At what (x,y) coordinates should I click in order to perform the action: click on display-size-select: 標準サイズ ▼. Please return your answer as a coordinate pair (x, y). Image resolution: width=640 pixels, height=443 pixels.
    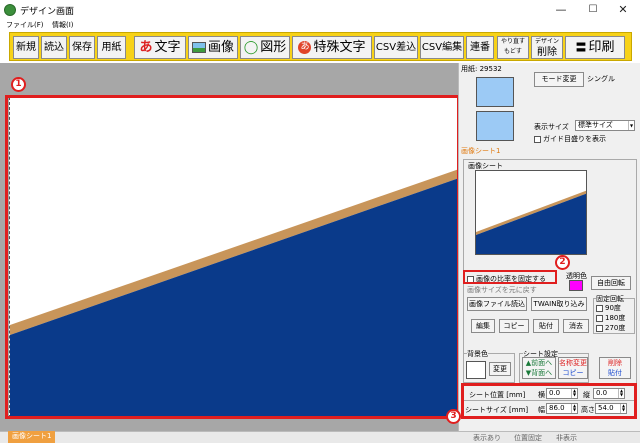
    Looking at the image, I should click on (605, 125).